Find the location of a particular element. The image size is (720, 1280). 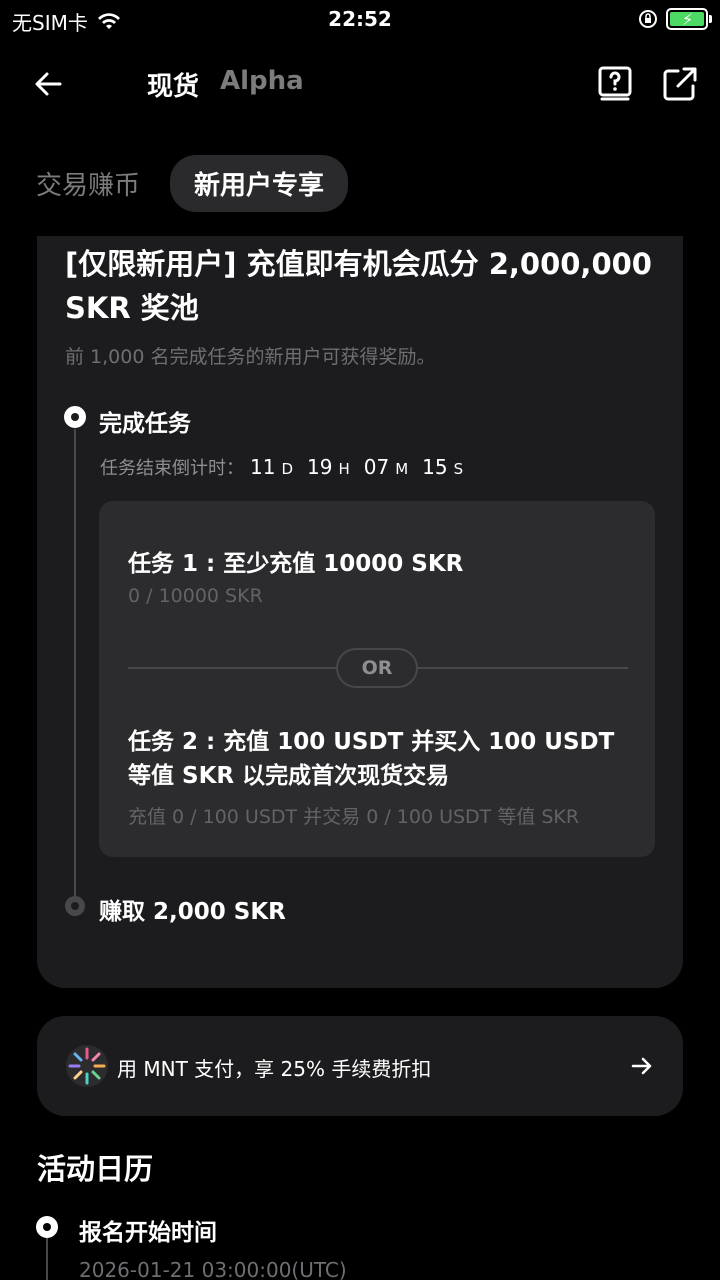

battery-icon: ⚡ is located at coordinates (689, 19).